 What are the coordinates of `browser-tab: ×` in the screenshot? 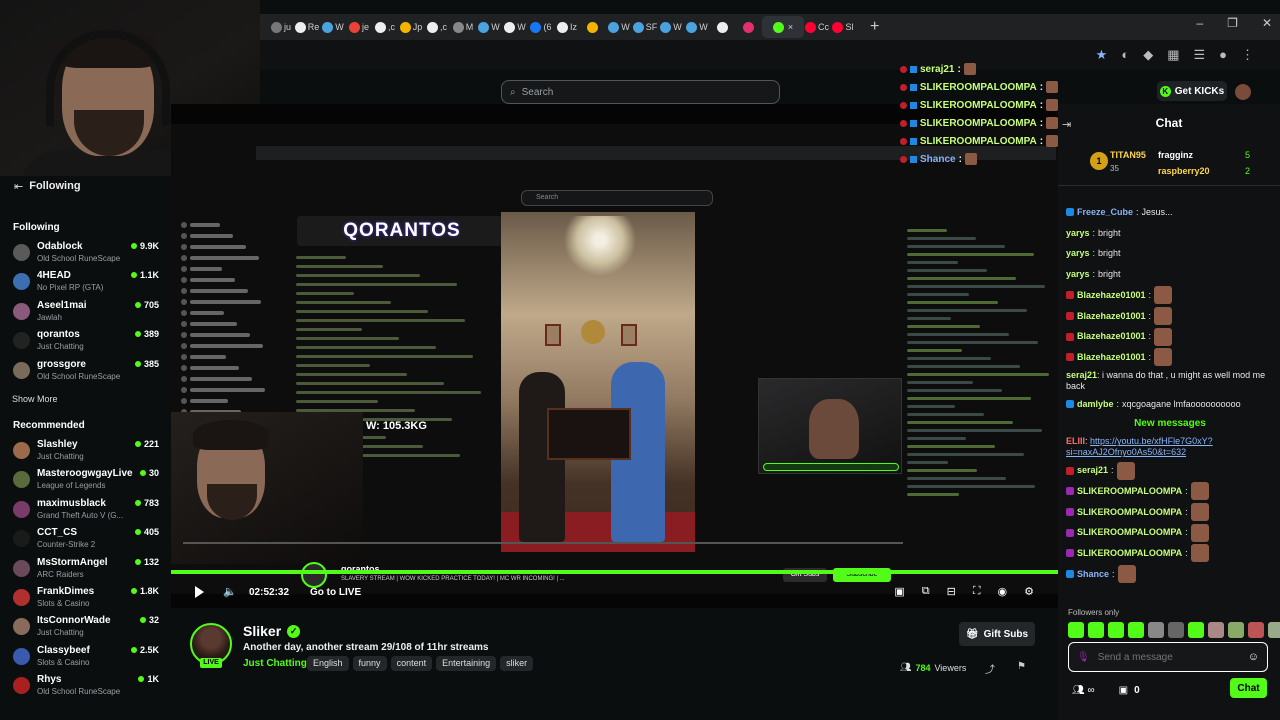 It's located at (783, 27).